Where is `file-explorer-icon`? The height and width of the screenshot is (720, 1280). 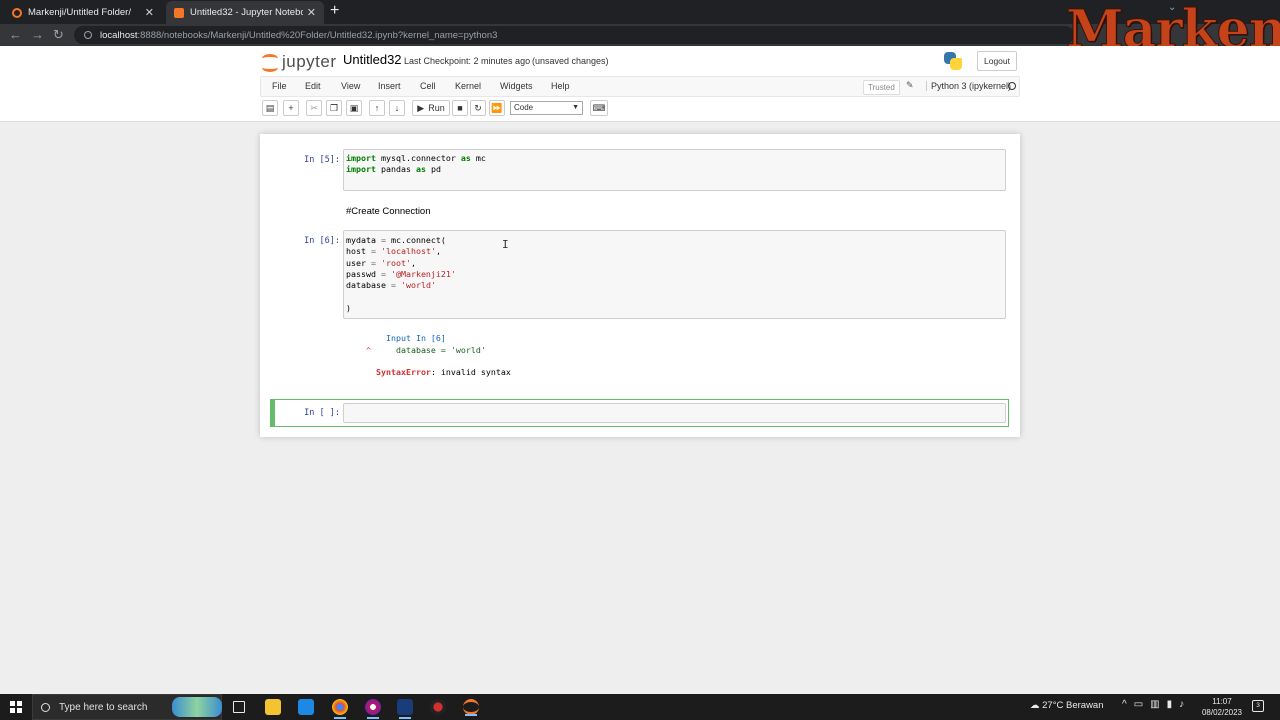 file-explorer-icon is located at coordinates (273, 707).